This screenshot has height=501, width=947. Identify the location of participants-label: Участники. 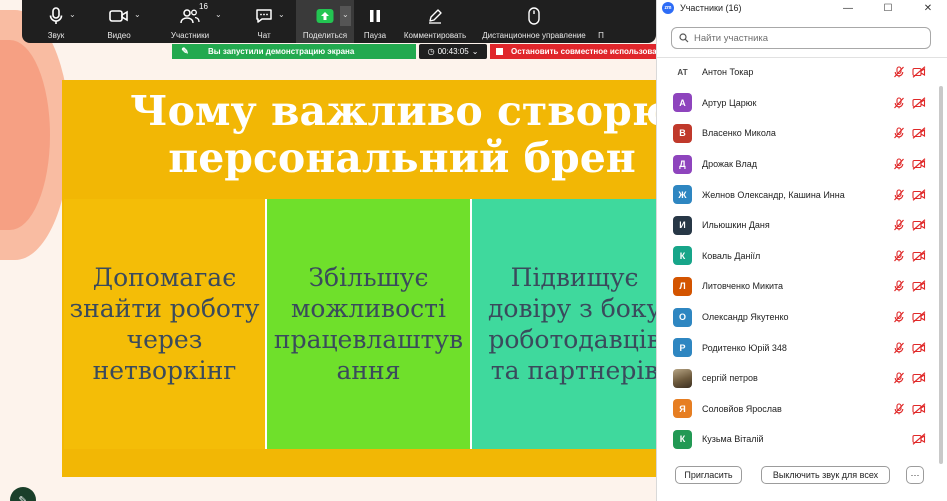
(190, 35).